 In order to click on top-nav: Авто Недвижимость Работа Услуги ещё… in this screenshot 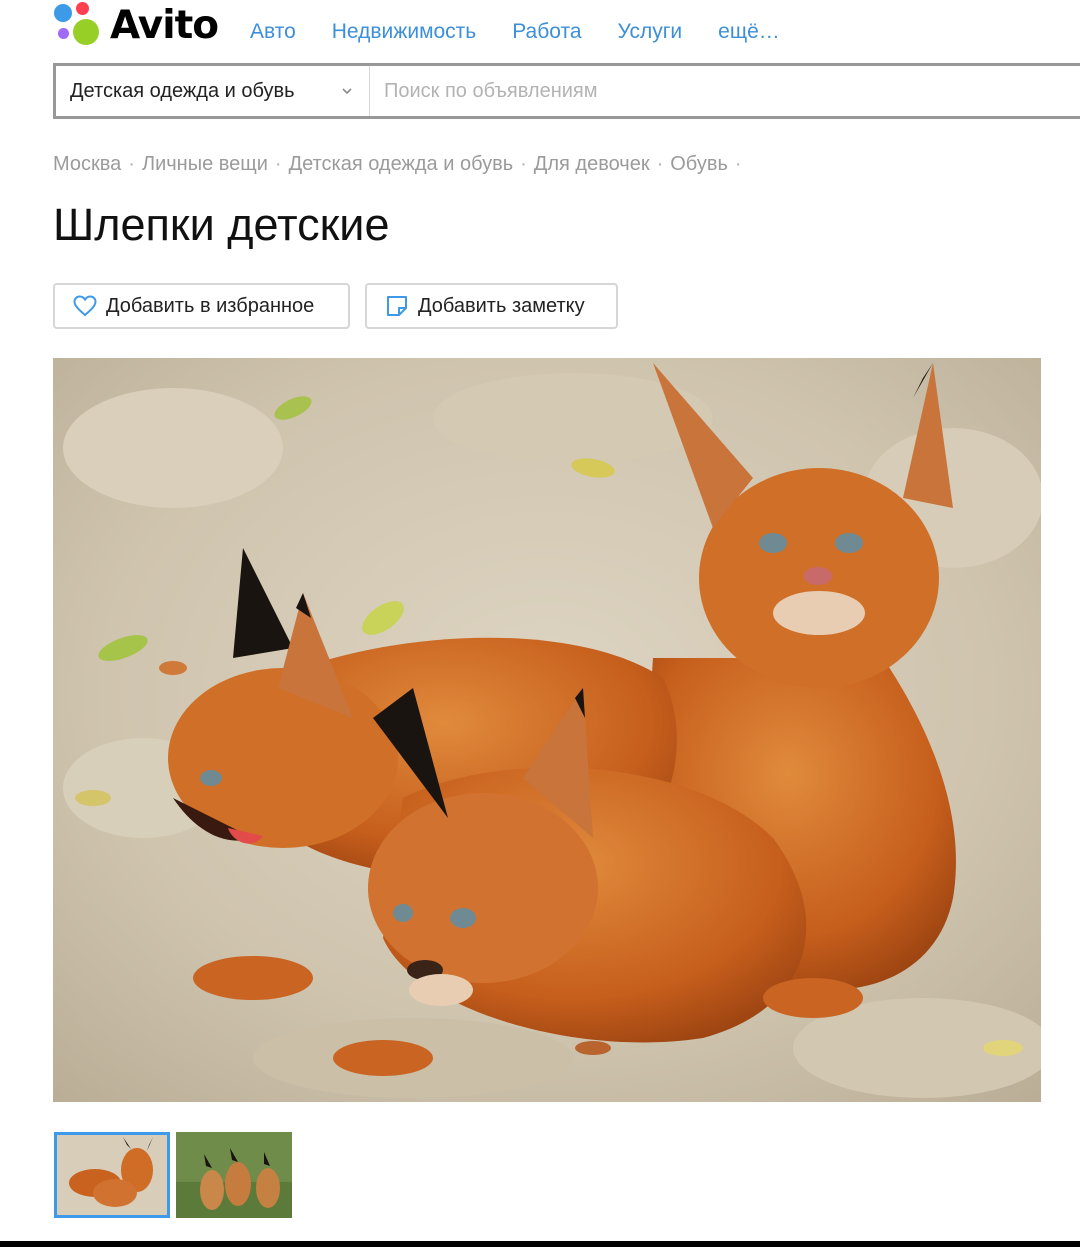, I will do `click(533, 32)`.